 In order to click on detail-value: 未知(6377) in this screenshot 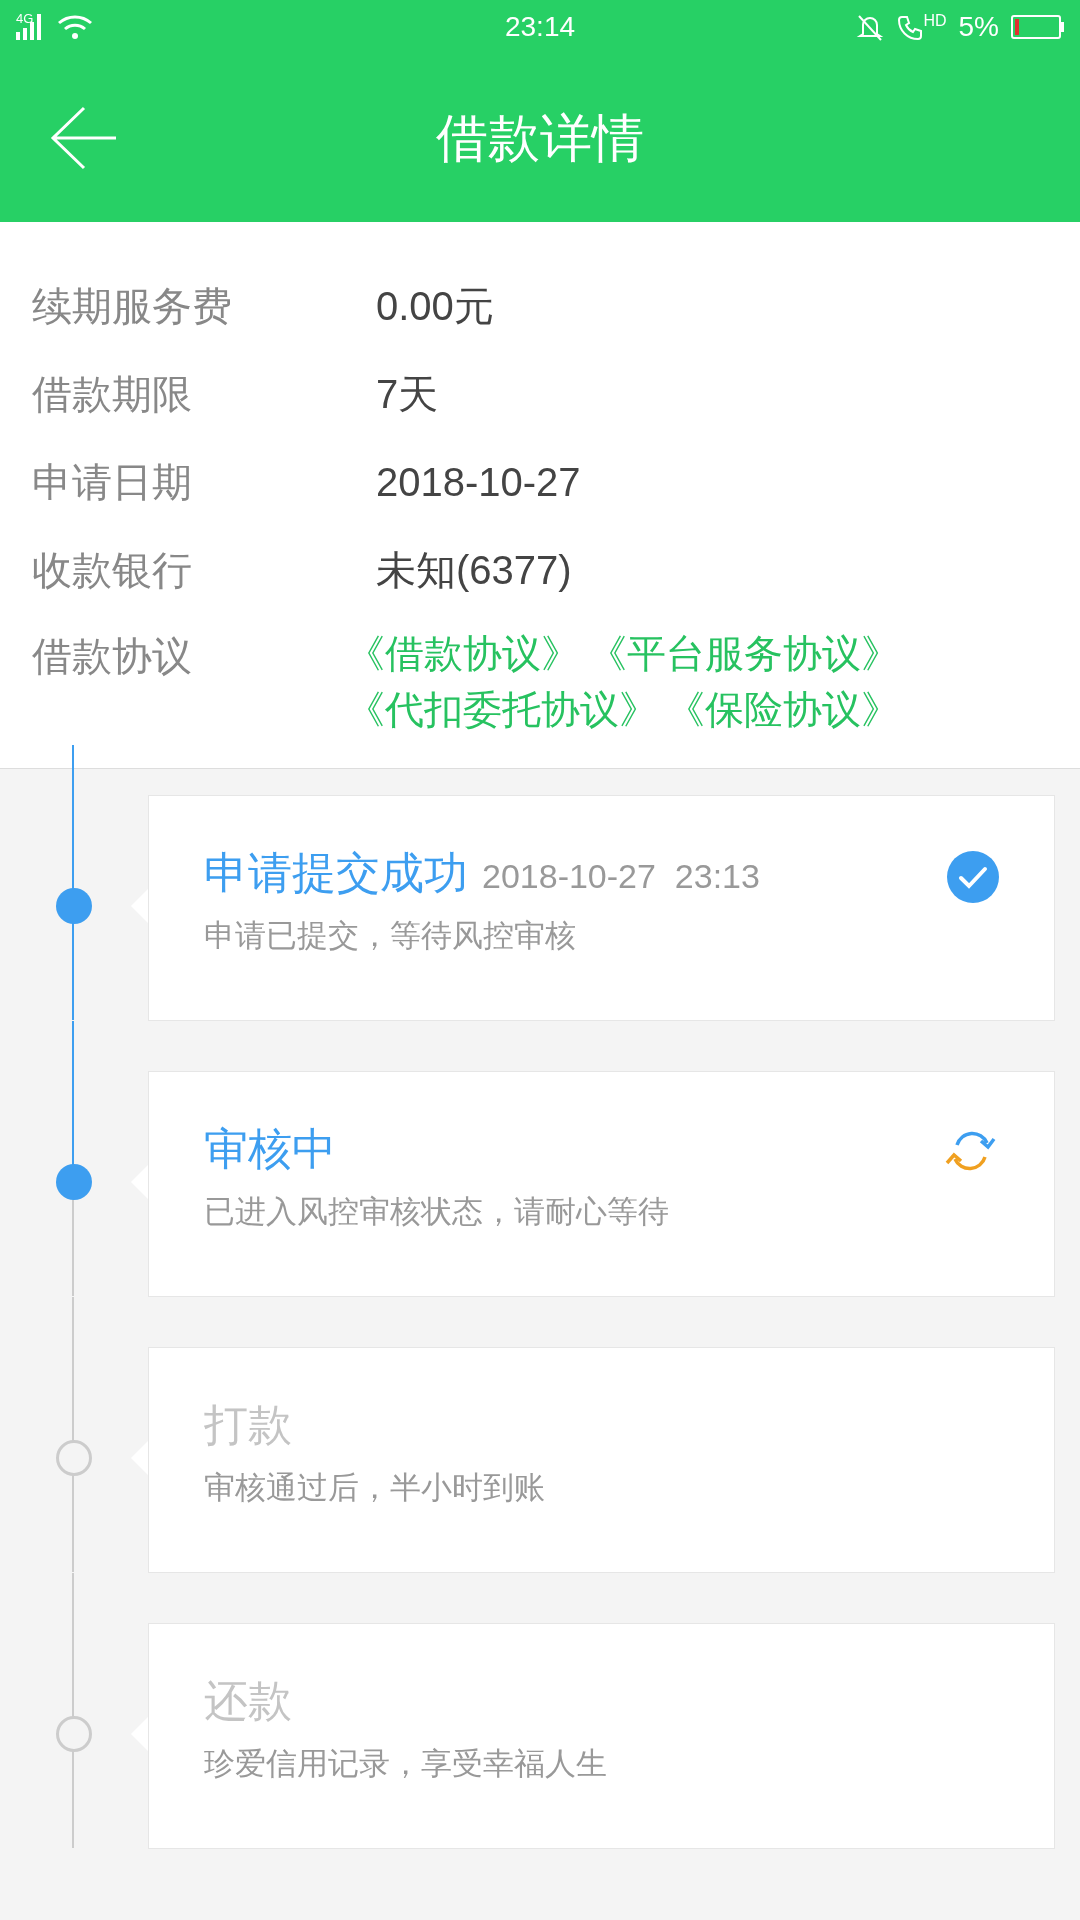, I will do `click(474, 570)`.